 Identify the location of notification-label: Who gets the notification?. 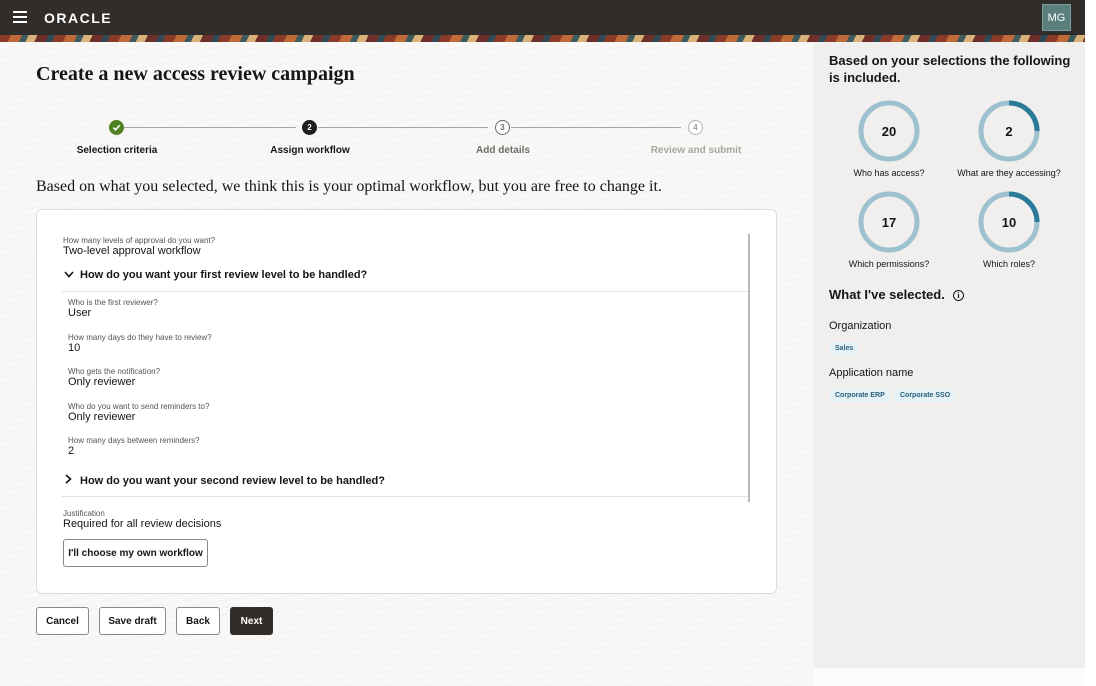
(114, 371).